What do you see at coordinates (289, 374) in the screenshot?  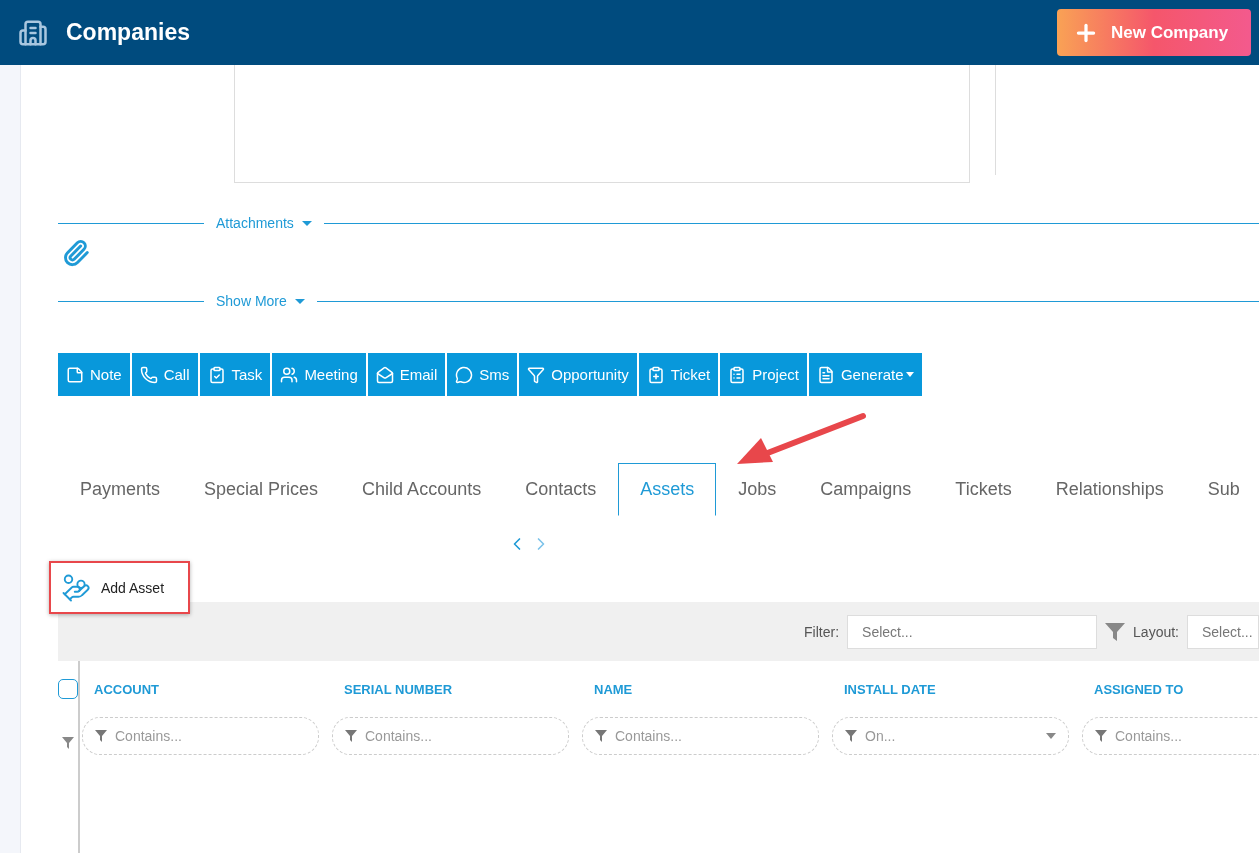 I see `users-icon` at bounding box center [289, 374].